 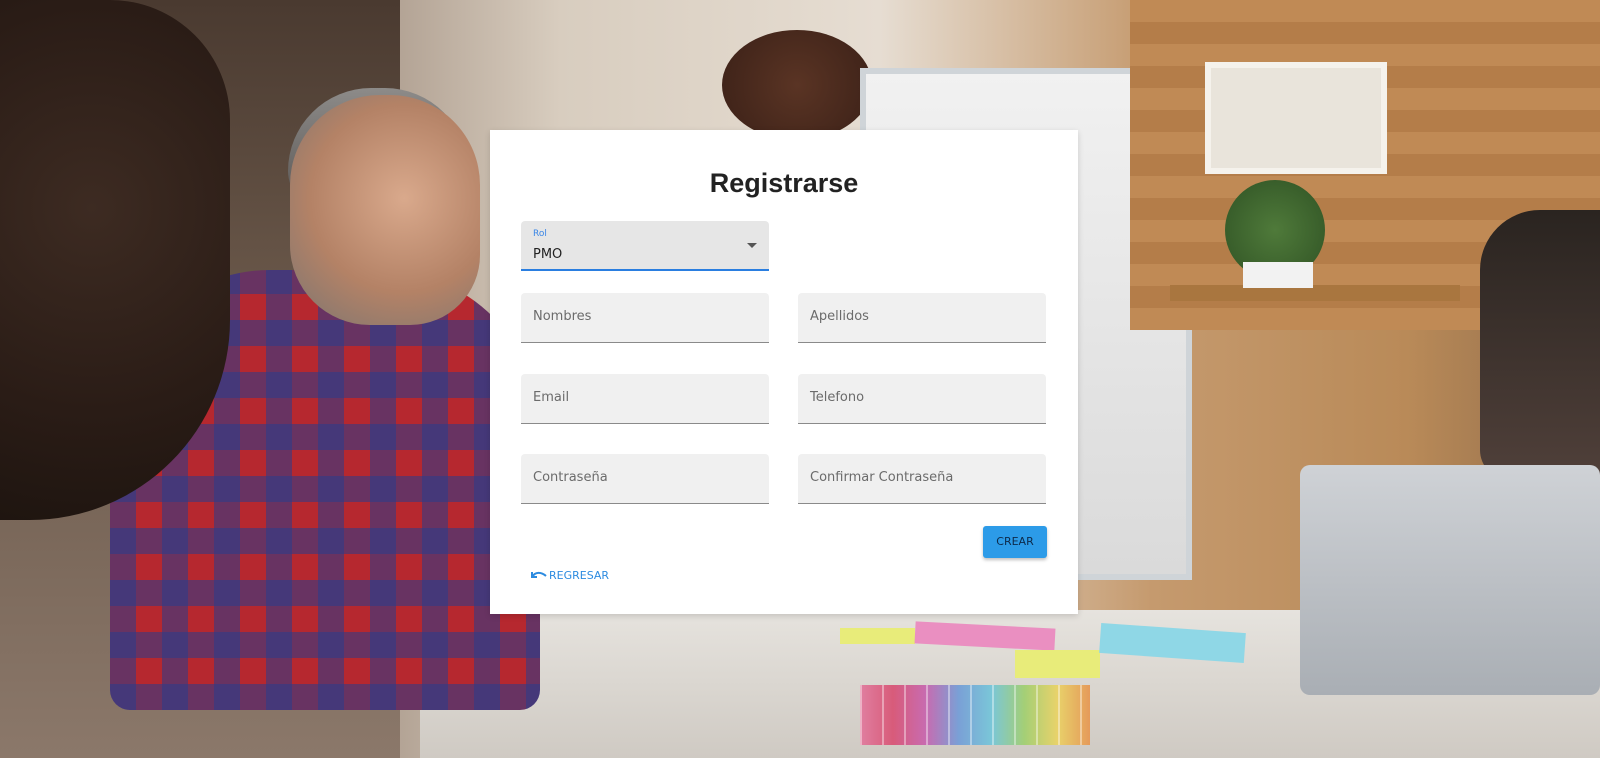 I want to click on back-link: REGRESAR, so click(x=569, y=575).